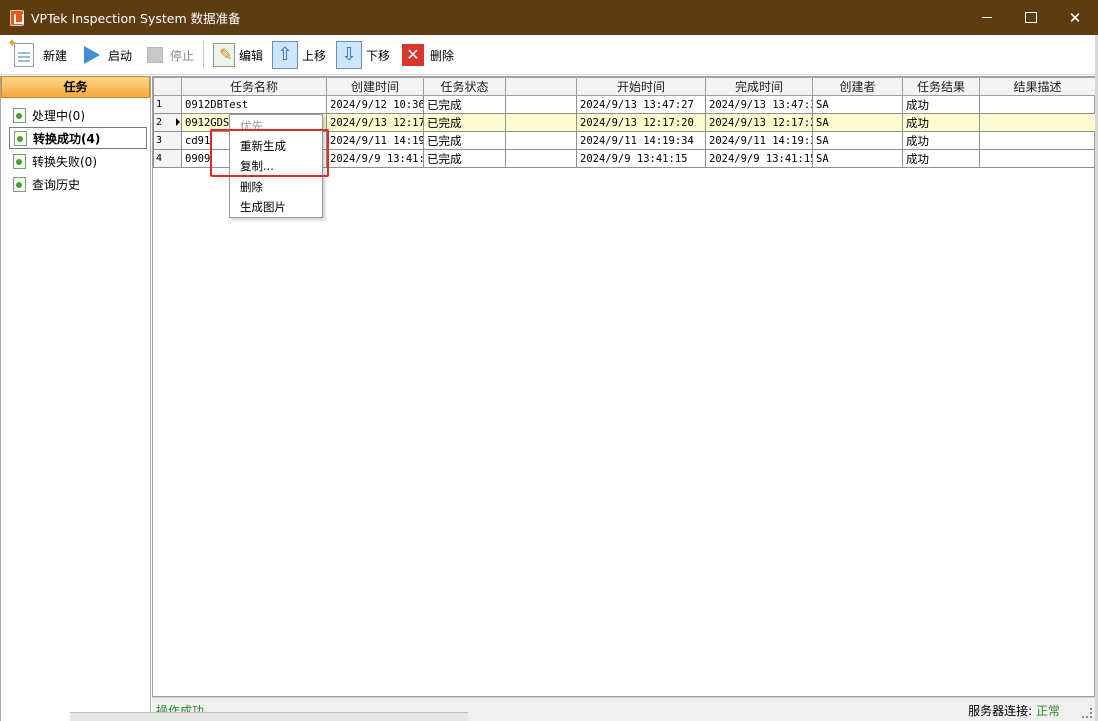 This screenshot has height=721, width=1098. What do you see at coordinates (159, 122) in the screenshot?
I see `row-number-label: 2` at bounding box center [159, 122].